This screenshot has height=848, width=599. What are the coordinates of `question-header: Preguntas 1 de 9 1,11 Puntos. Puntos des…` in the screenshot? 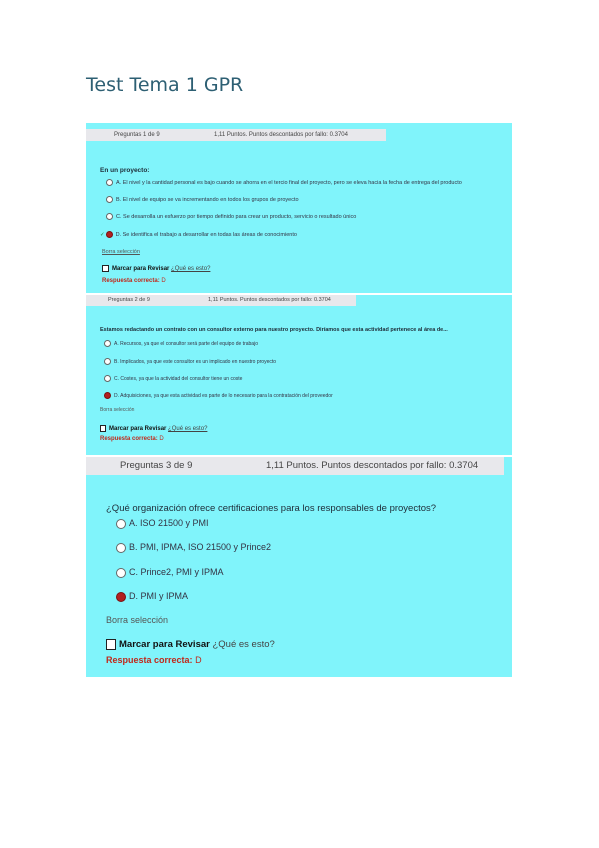 It's located at (236, 135).